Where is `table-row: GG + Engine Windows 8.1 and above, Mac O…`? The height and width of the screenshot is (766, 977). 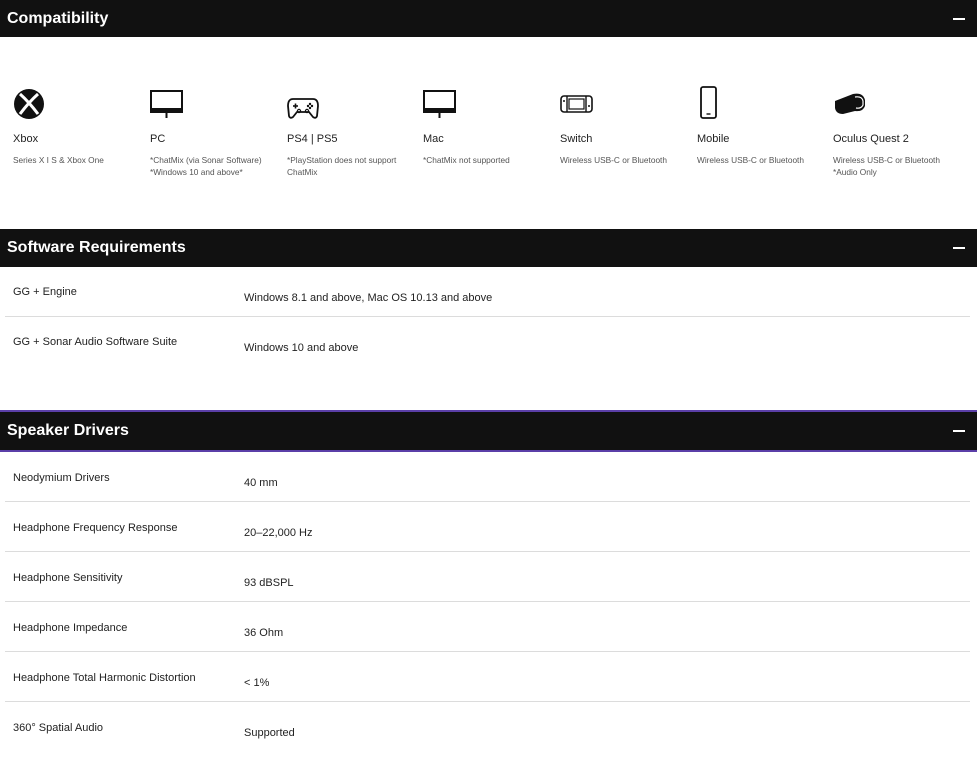 table-row: GG + Engine Windows 8.1 and above, Mac O… is located at coordinates (487, 292).